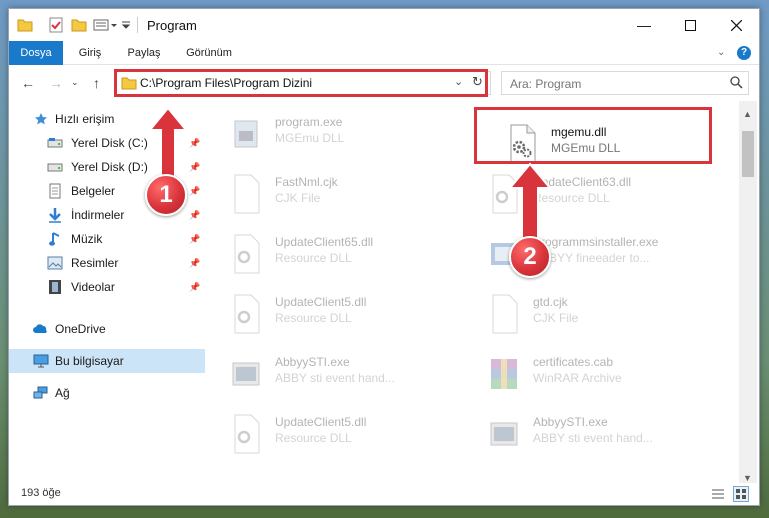  Describe the element at coordinates (530, 257) in the screenshot. I see `step-badge-2: 2` at that location.